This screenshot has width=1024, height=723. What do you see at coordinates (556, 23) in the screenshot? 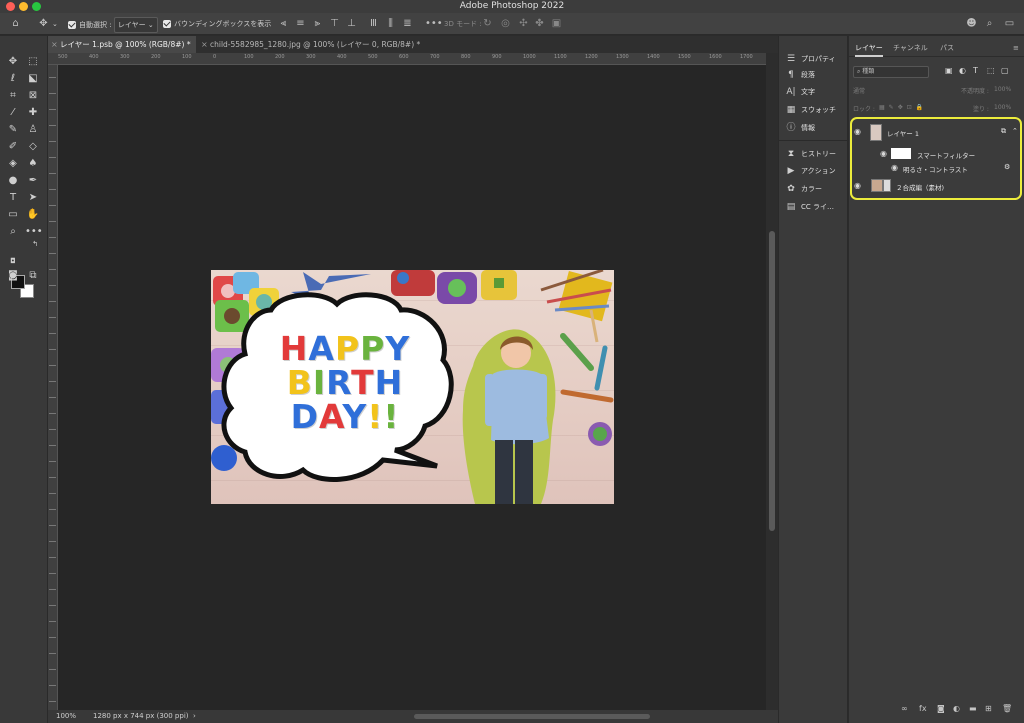
I see `3d-scale-icon: ▣` at bounding box center [556, 23].